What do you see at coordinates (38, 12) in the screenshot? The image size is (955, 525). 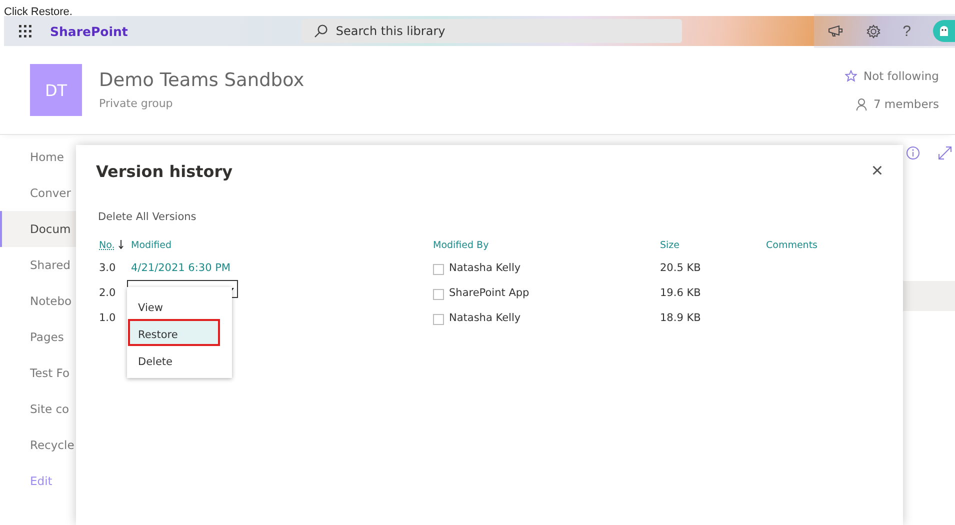 I see `instruction-caption: Click Restore.` at bounding box center [38, 12].